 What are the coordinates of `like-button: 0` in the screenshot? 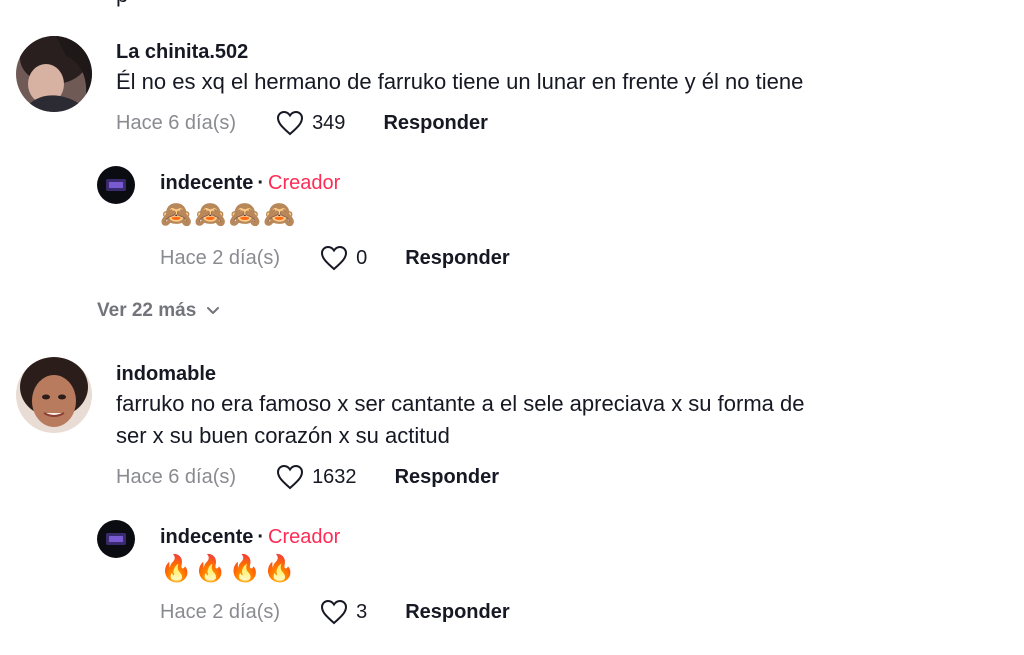 It's located at (343, 258).